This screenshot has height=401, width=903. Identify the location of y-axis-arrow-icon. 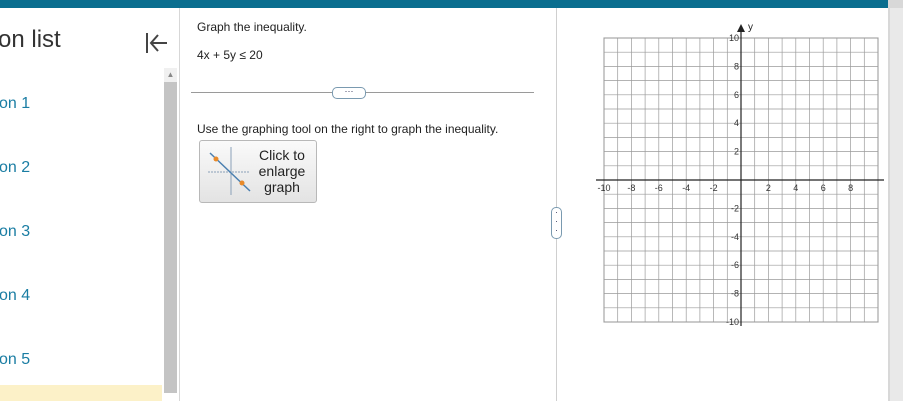
(741, 28).